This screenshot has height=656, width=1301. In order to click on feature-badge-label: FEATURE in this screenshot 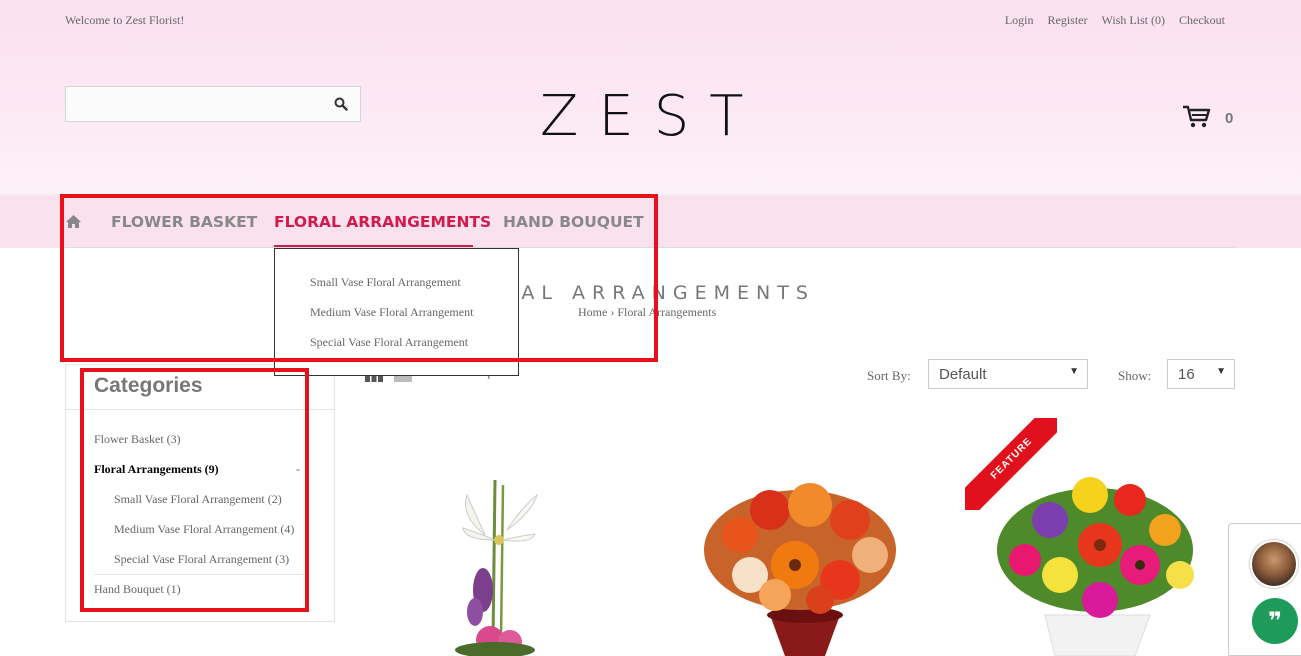, I will do `click(1011, 464)`.